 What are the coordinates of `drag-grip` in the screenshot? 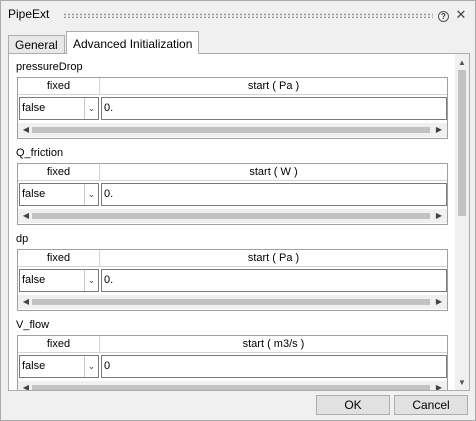 It's located at (248, 15).